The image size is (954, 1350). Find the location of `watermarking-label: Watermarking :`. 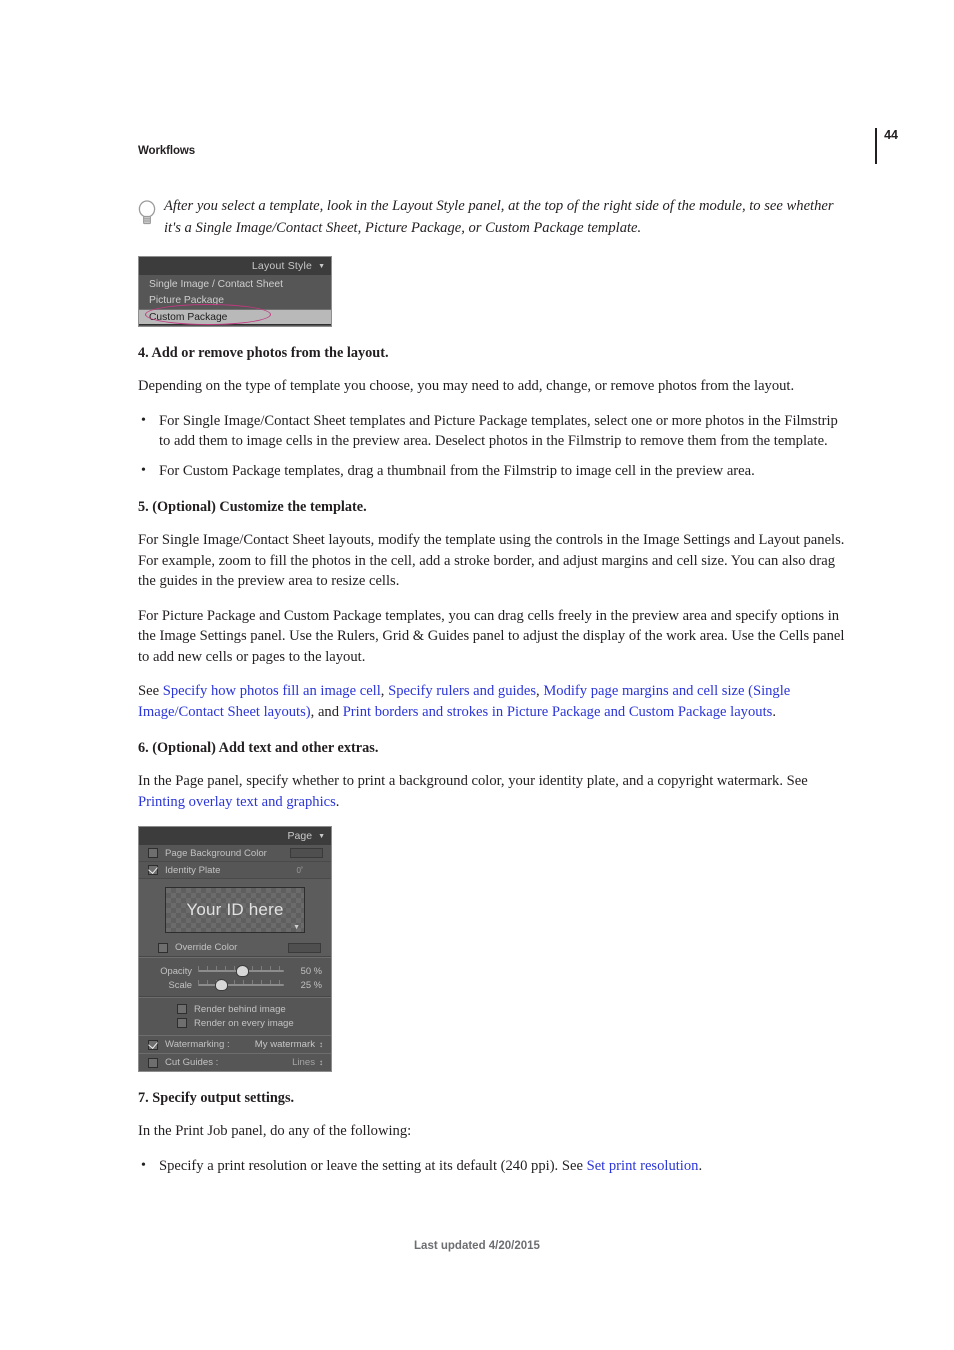

watermarking-label: Watermarking : is located at coordinates (197, 1044).